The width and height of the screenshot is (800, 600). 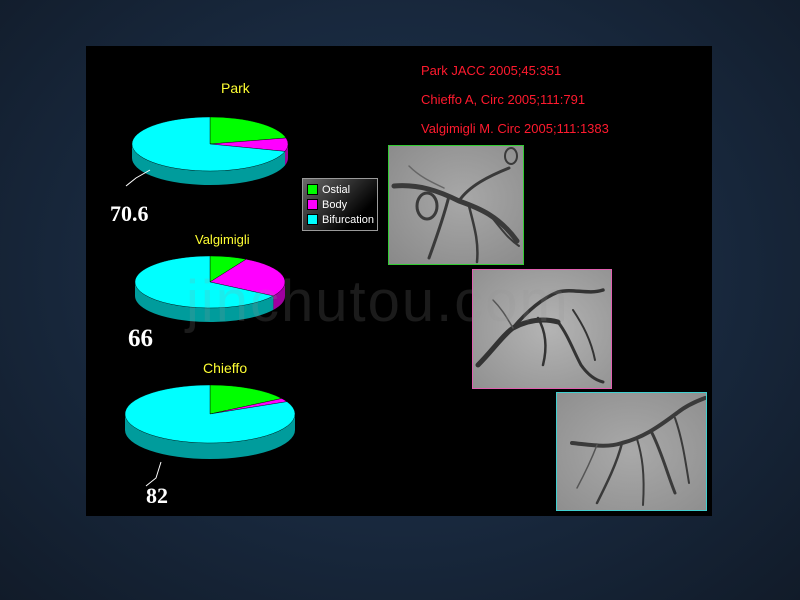 What do you see at coordinates (491, 70) in the screenshot?
I see `reference-park: Park JACC 2005;45:351` at bounding box center [491, 70].